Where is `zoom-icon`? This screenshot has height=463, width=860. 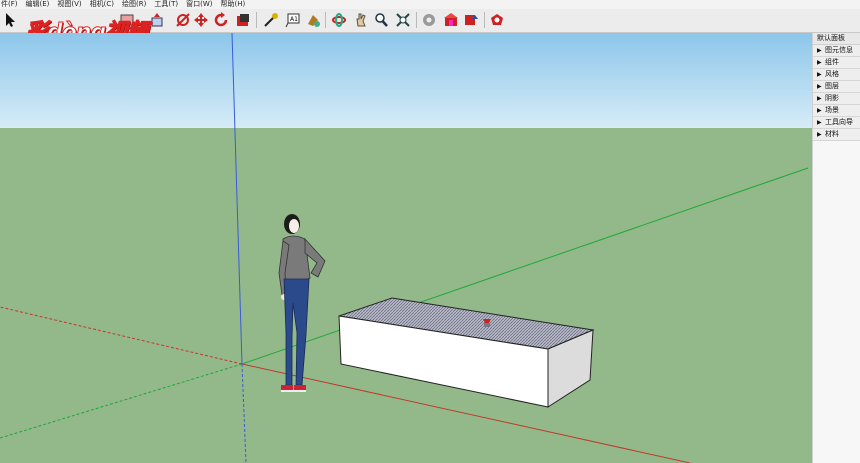 zoom-icon is located at coordinates (381, 20).